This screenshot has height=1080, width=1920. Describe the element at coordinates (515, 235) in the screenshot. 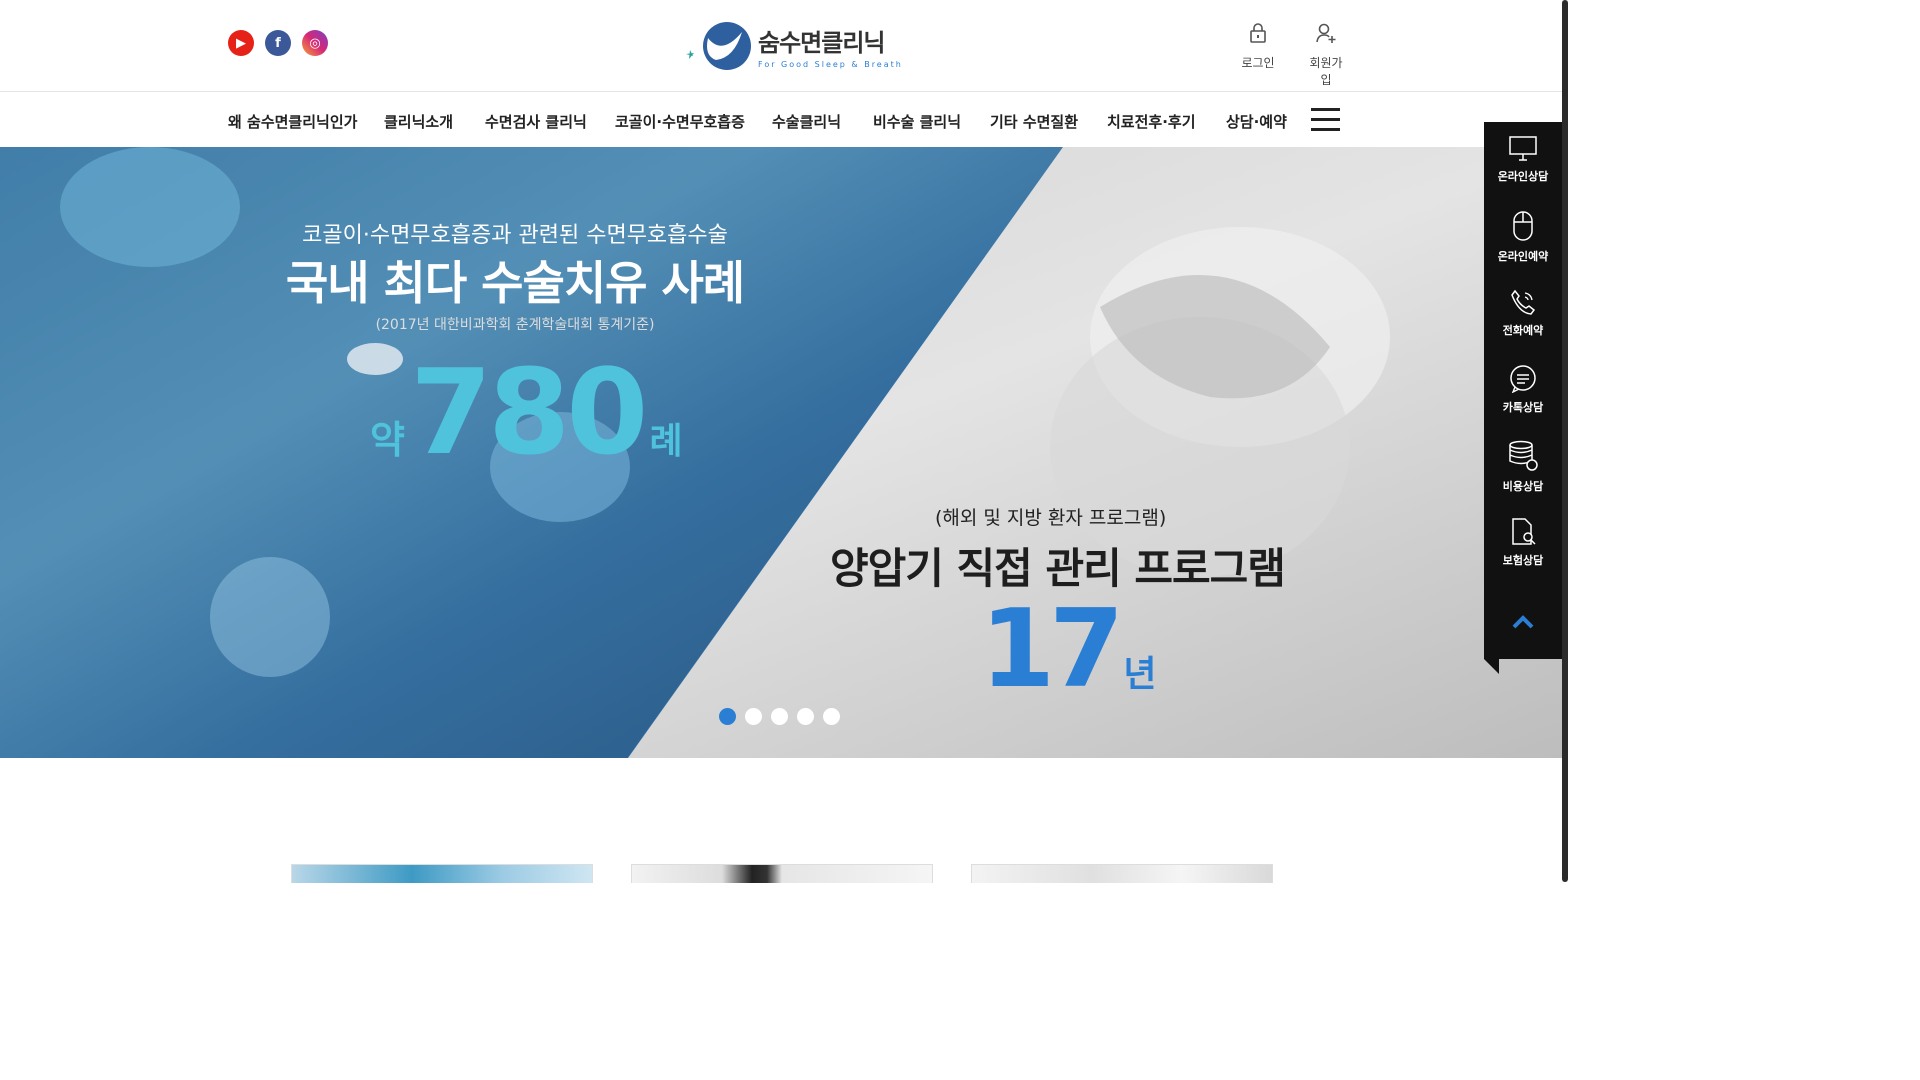

I see `hero-left-subtitle: 코골이·수면무호흡증과 관련된 수면무호흡수술` at that location.